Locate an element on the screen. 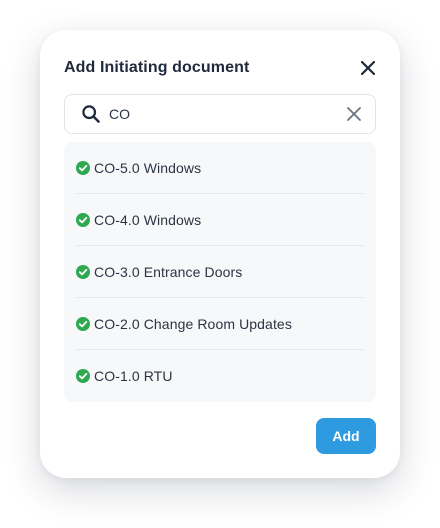  dialog-title: Add Initiating document is located at coordinates (157, 67).